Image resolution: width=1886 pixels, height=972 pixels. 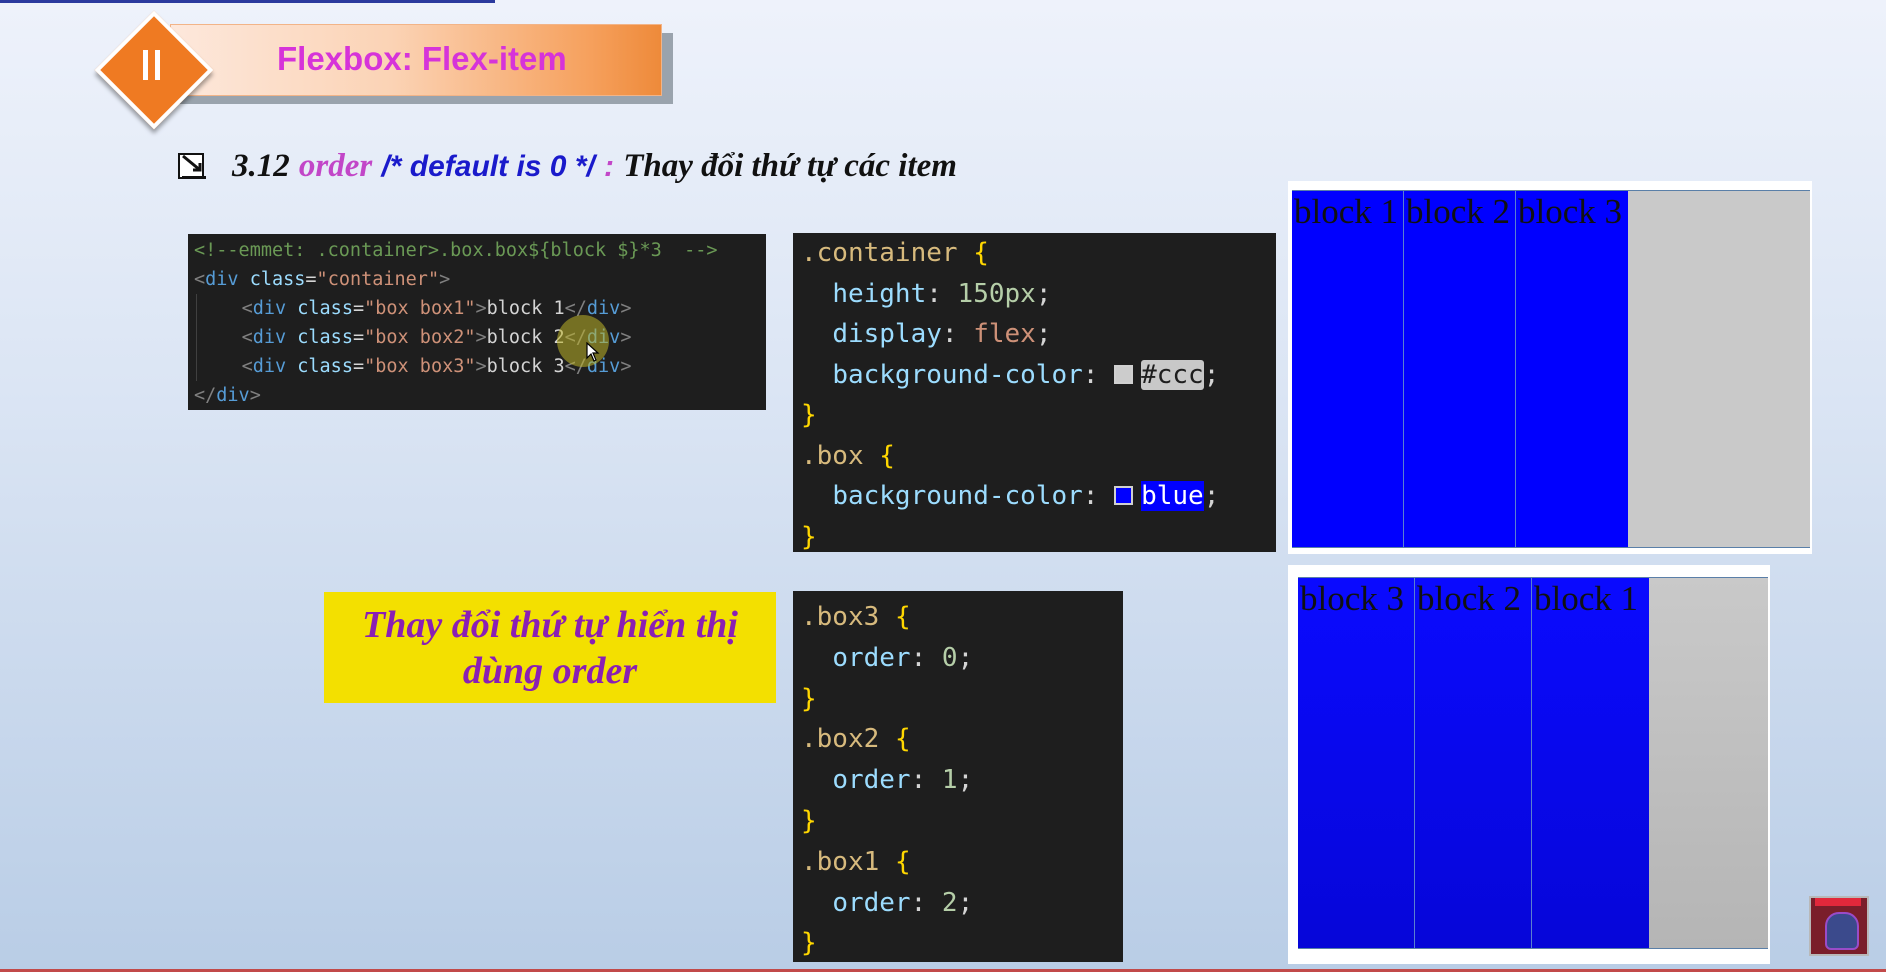 What do you see at coordinates (887, 334) in the screenshot?
I see `css-prop: display` at bounding box center [887, 334].